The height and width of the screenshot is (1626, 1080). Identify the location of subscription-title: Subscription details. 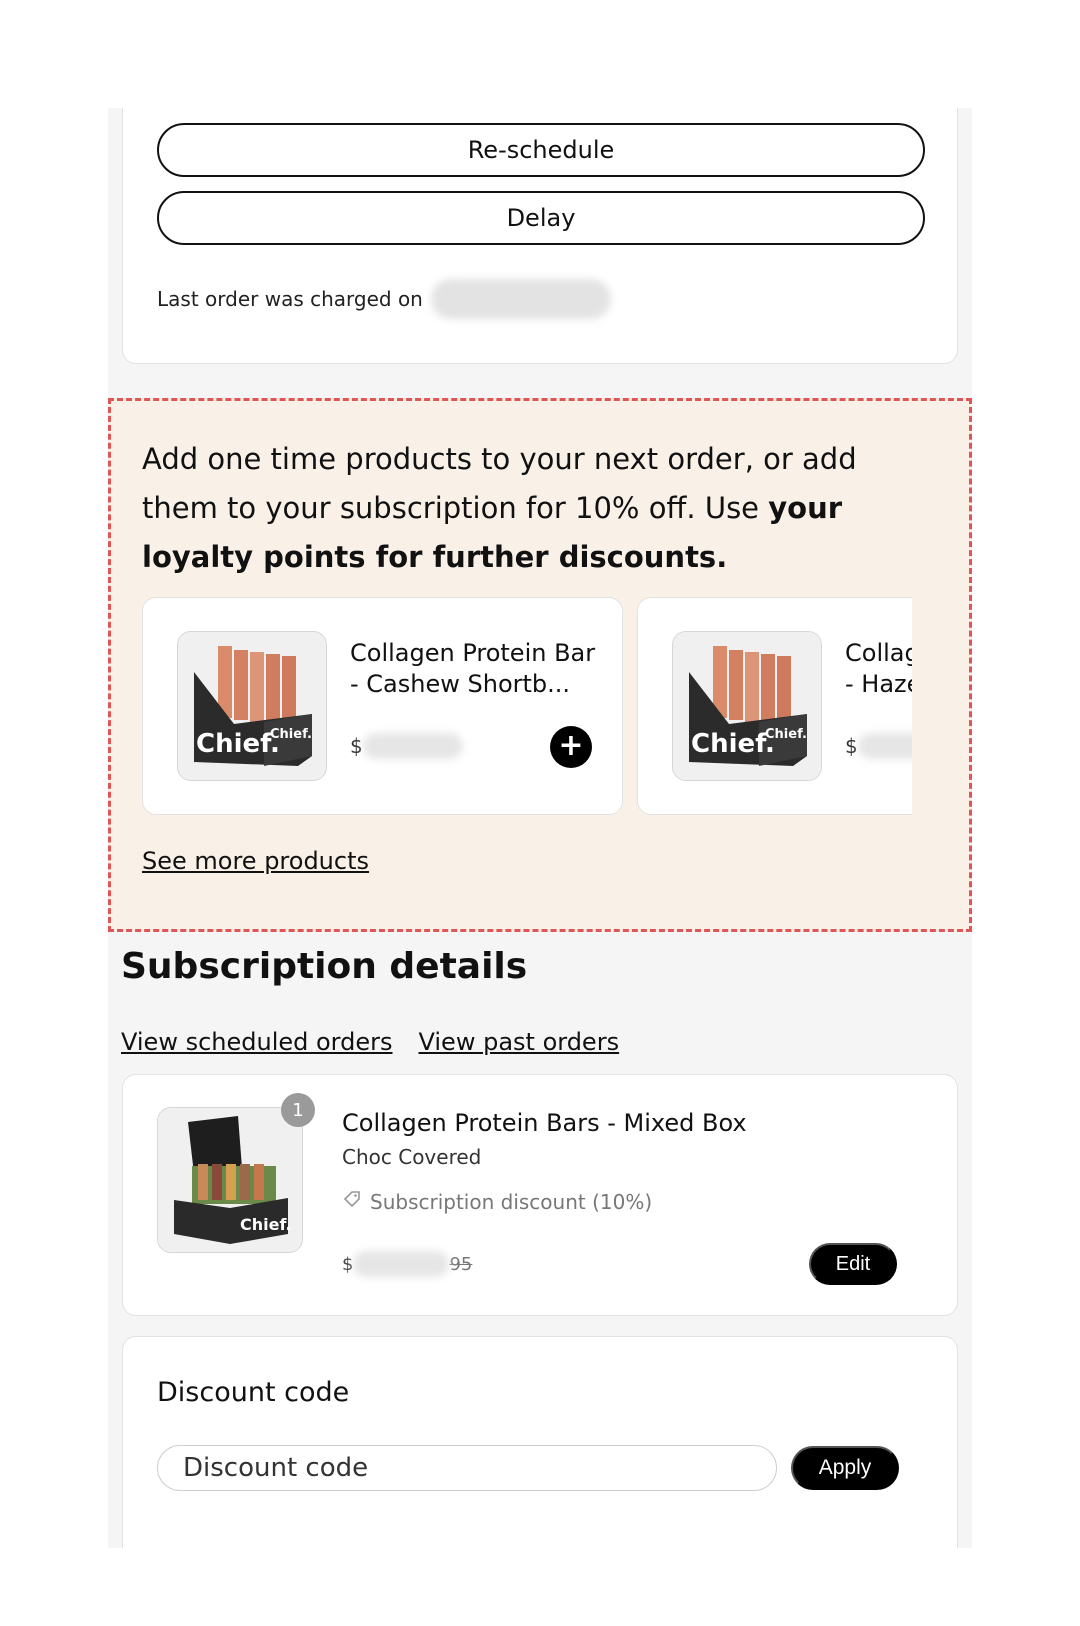
(324, 966).